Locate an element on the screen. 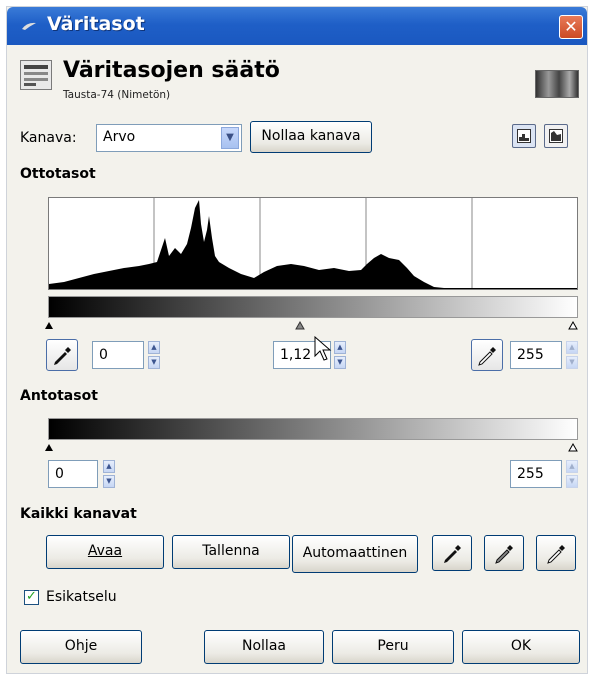 This screenshot has width=595, height=680. input-gradient-bar is located at coordinates (313, 307).